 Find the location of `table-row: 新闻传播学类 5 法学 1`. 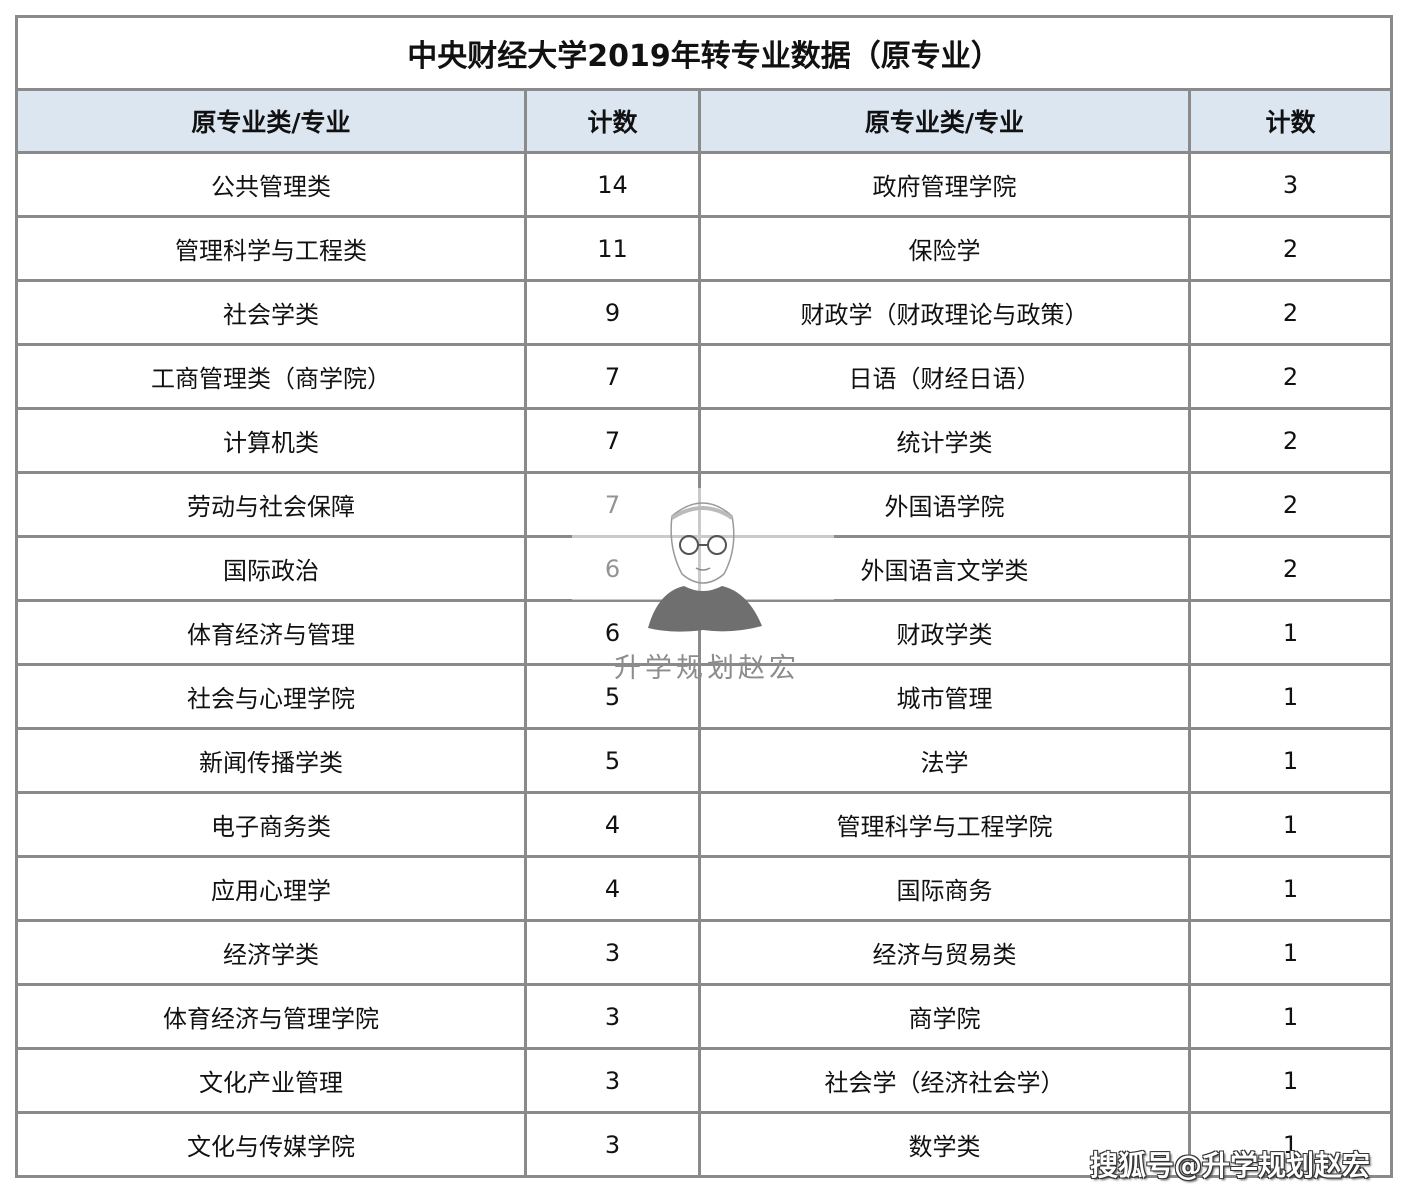

table-row: 新闻传播学类 5 法学 1 is located at coordinates (704, 760).